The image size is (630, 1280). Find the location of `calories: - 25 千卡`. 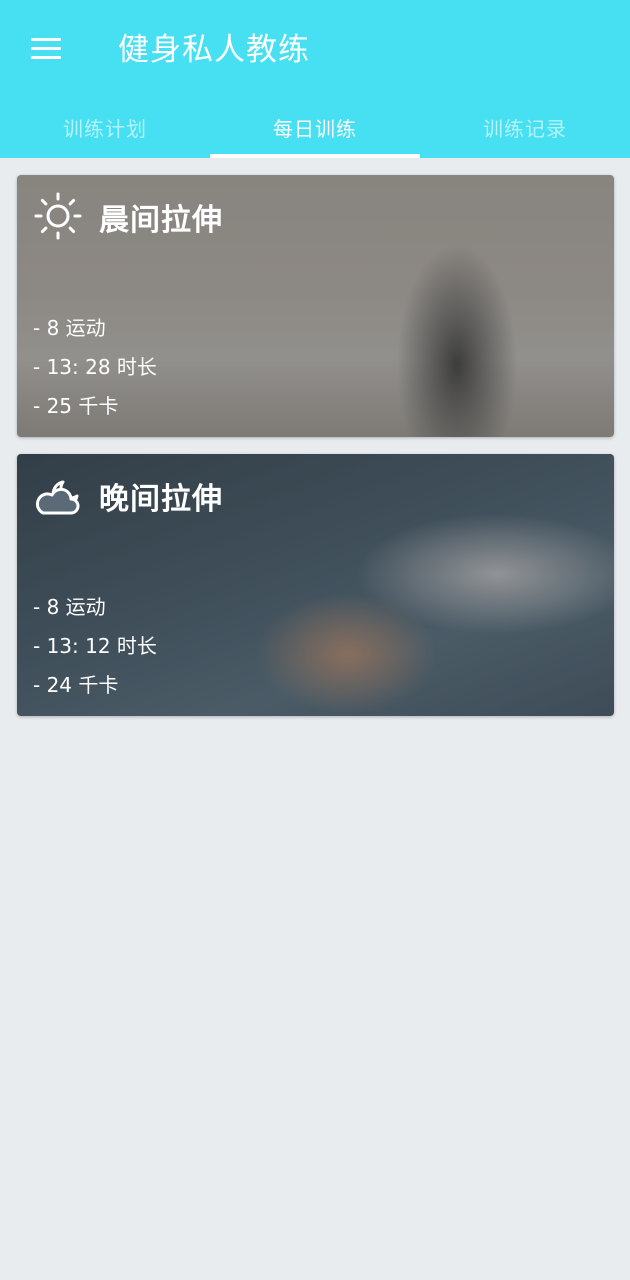

calories: - 25 千卡 is located at coordinates (76, 406).